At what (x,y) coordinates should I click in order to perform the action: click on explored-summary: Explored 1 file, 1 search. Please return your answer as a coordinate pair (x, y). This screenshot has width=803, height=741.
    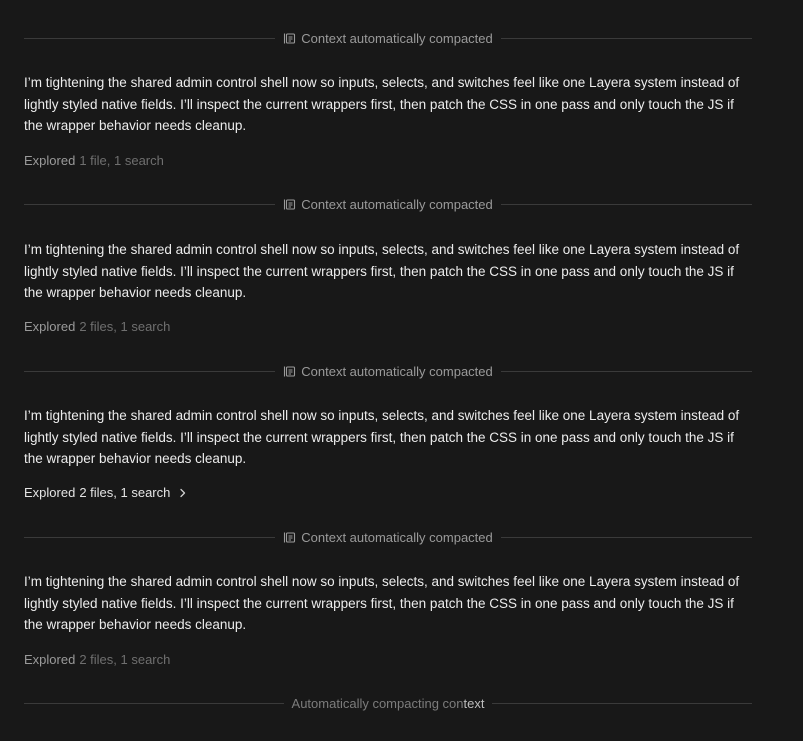
    Looking at the image, I should click on (94, 161).